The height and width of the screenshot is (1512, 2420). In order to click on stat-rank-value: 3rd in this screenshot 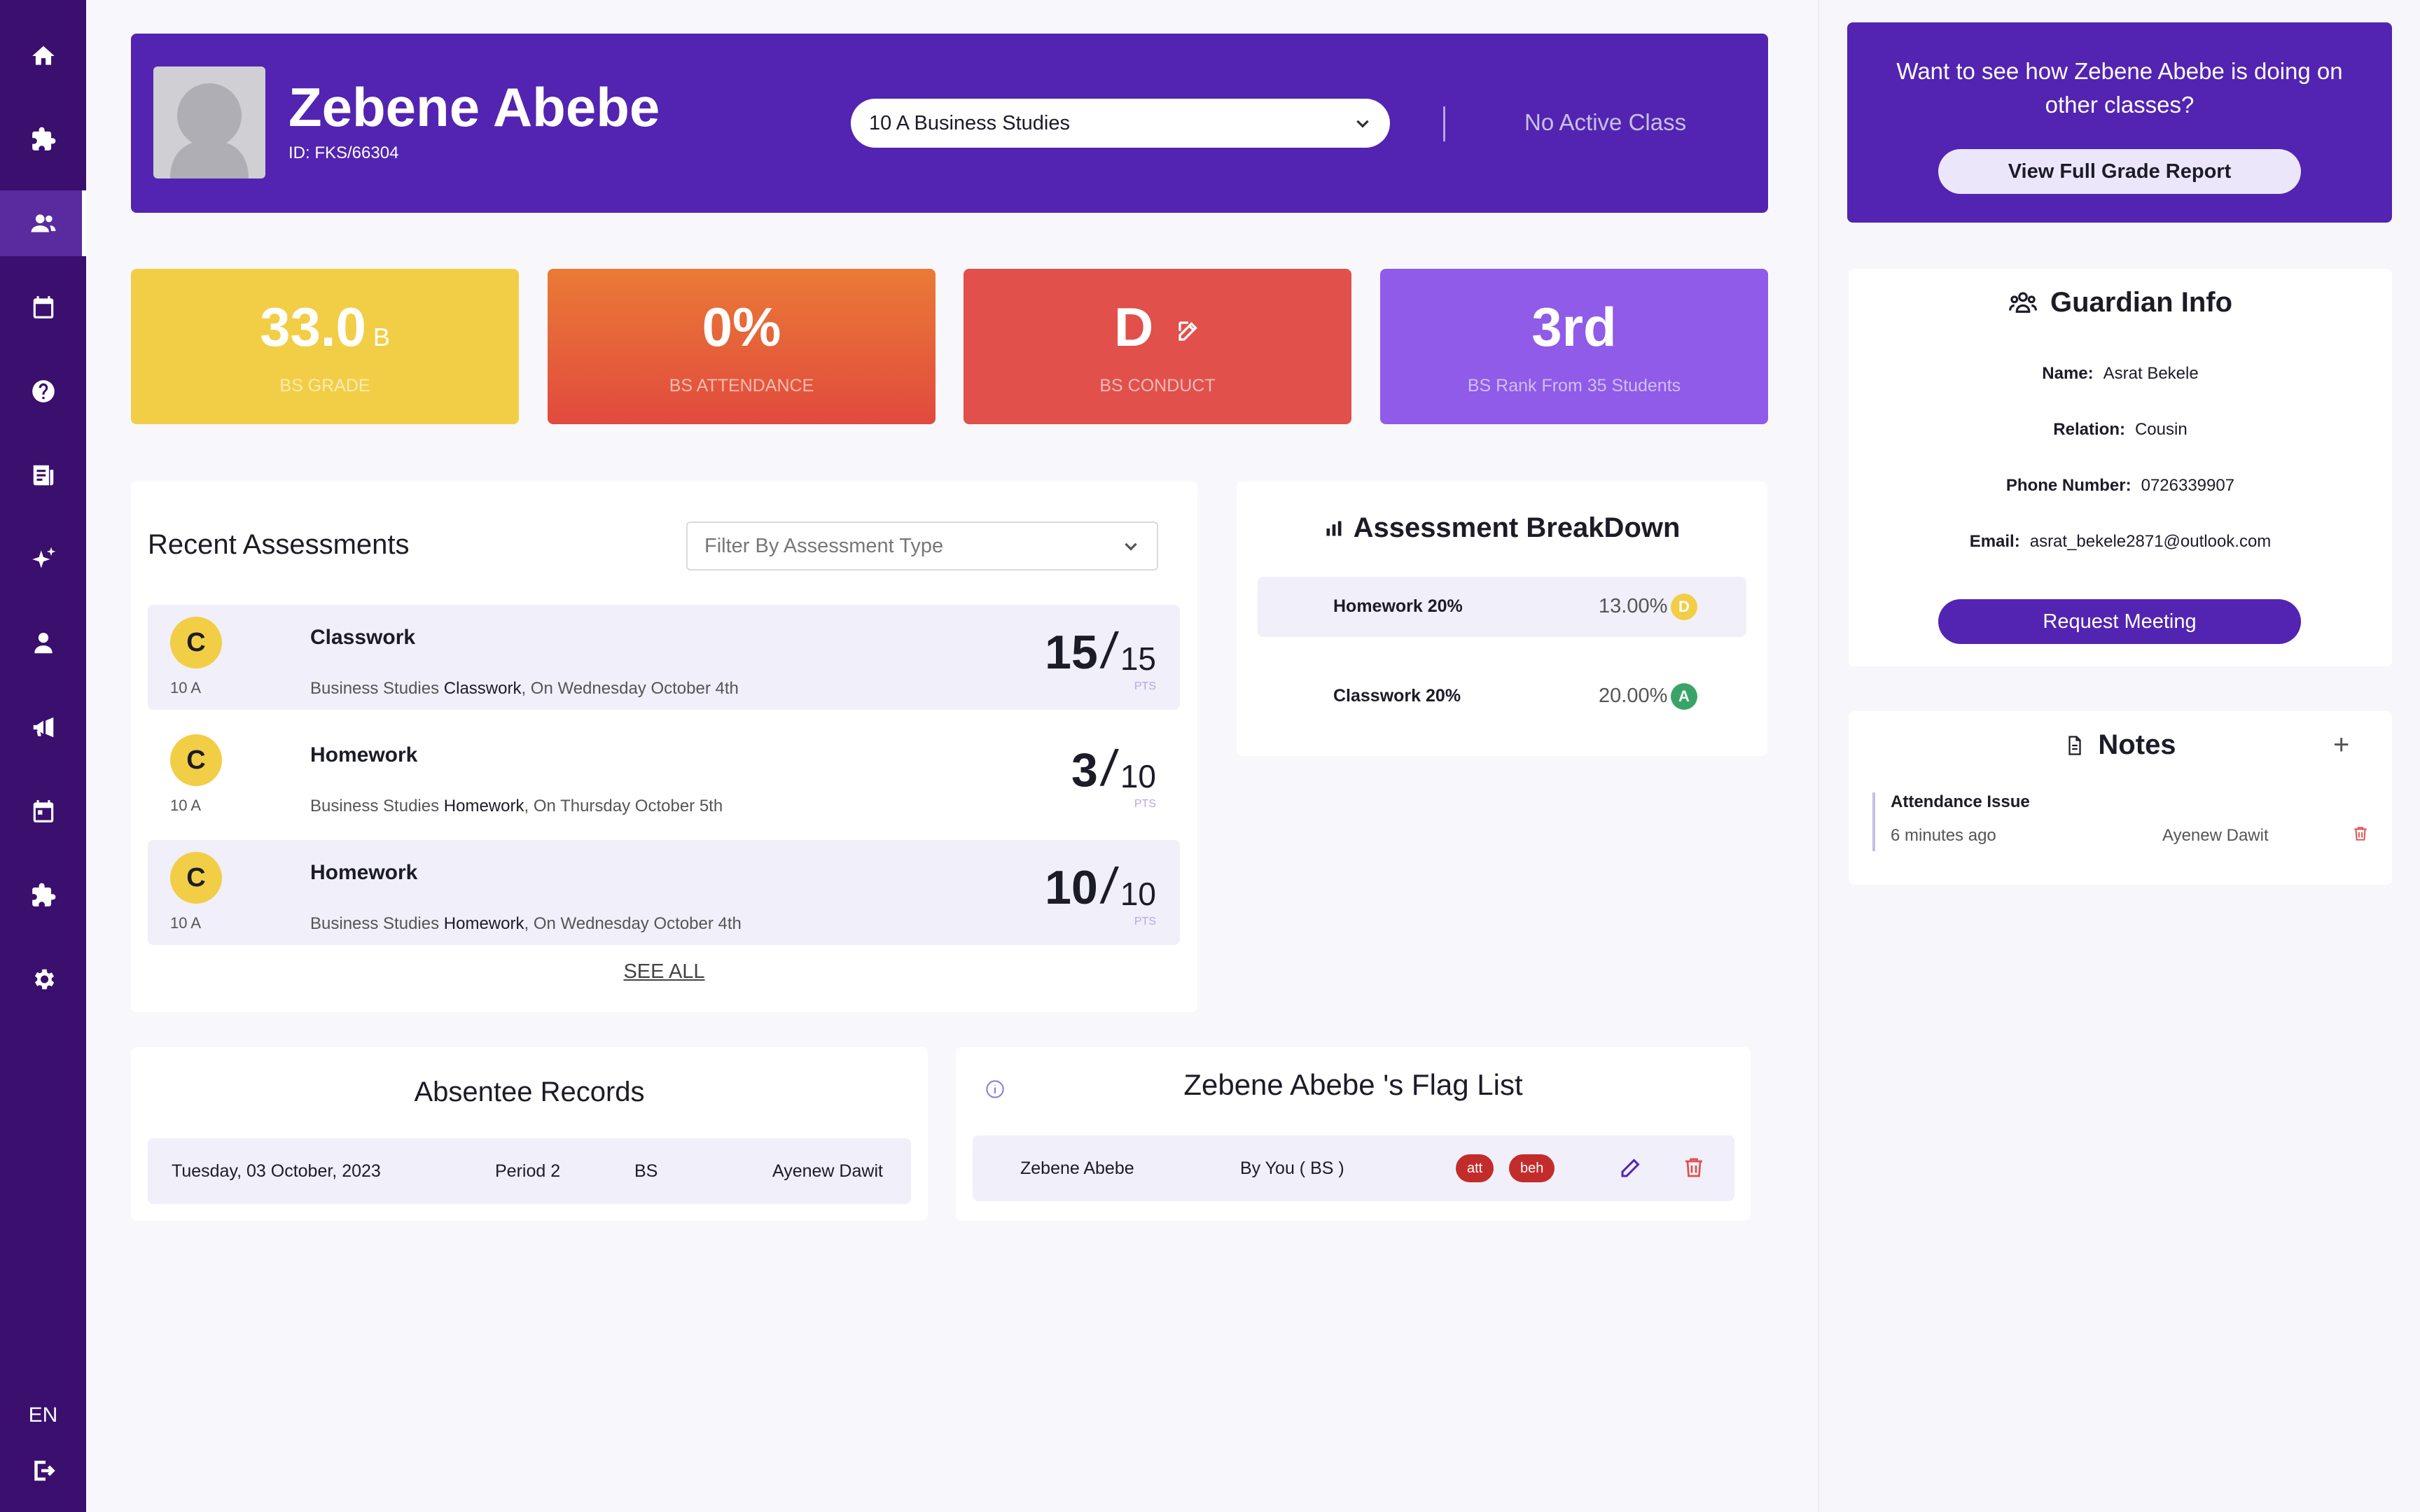, I will do `click(1574, 327)`.